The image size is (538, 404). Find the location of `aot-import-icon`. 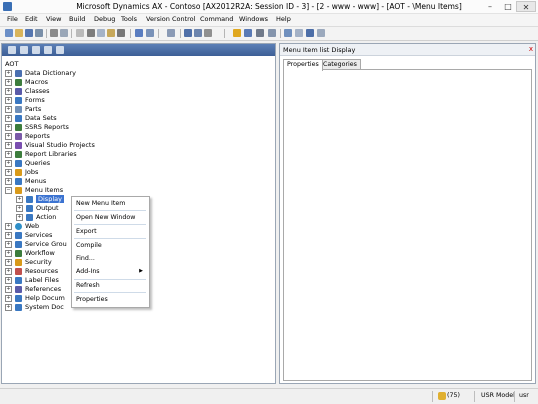

aot-import-icon is located at coordinates (48, 50).